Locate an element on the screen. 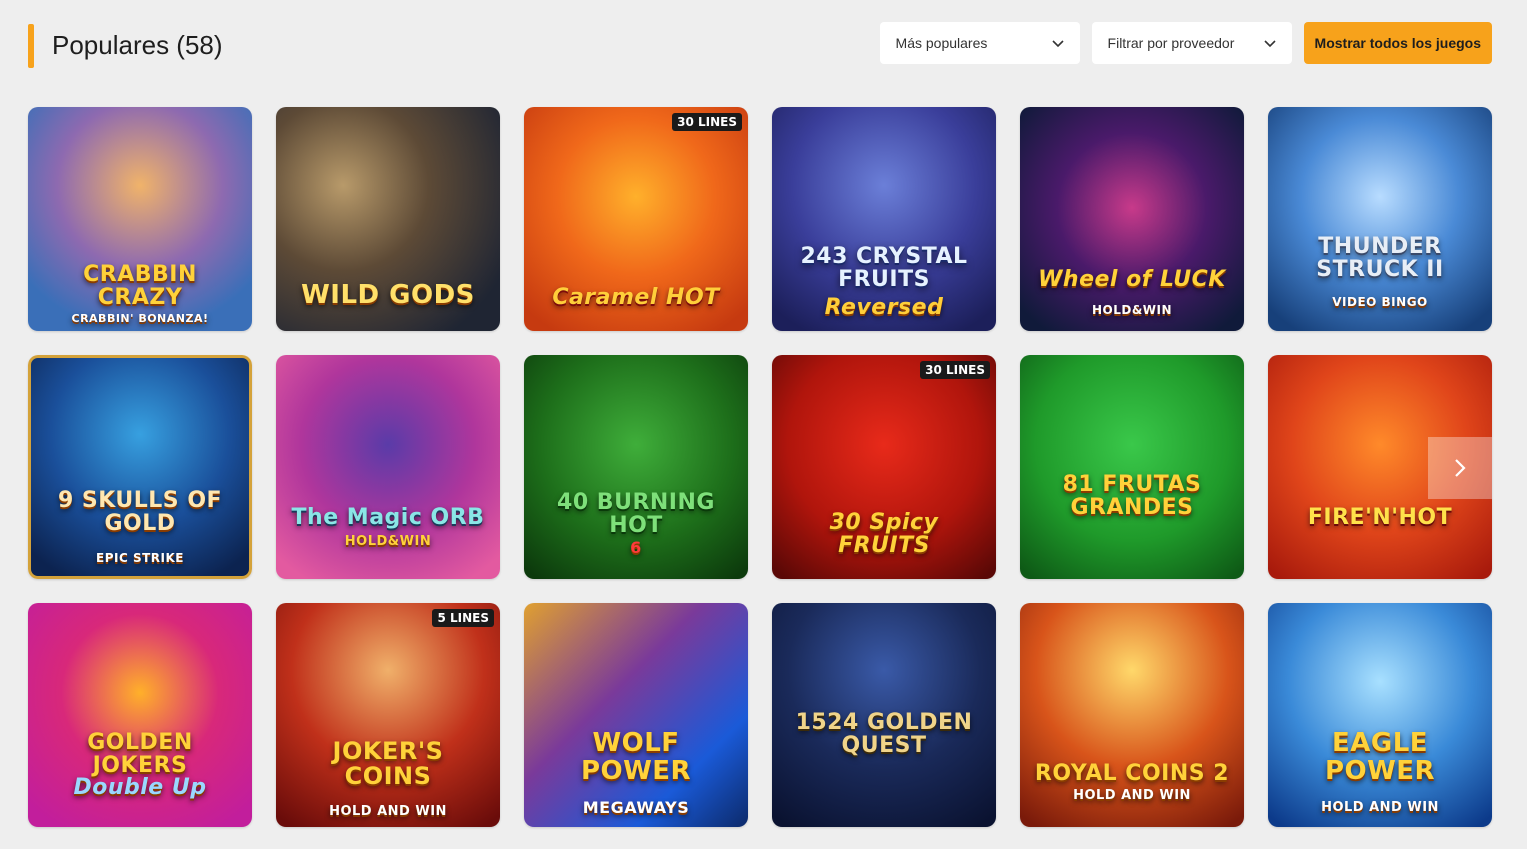  game-subtitle: MEGAWAYS is located at coordinates (636, 808).